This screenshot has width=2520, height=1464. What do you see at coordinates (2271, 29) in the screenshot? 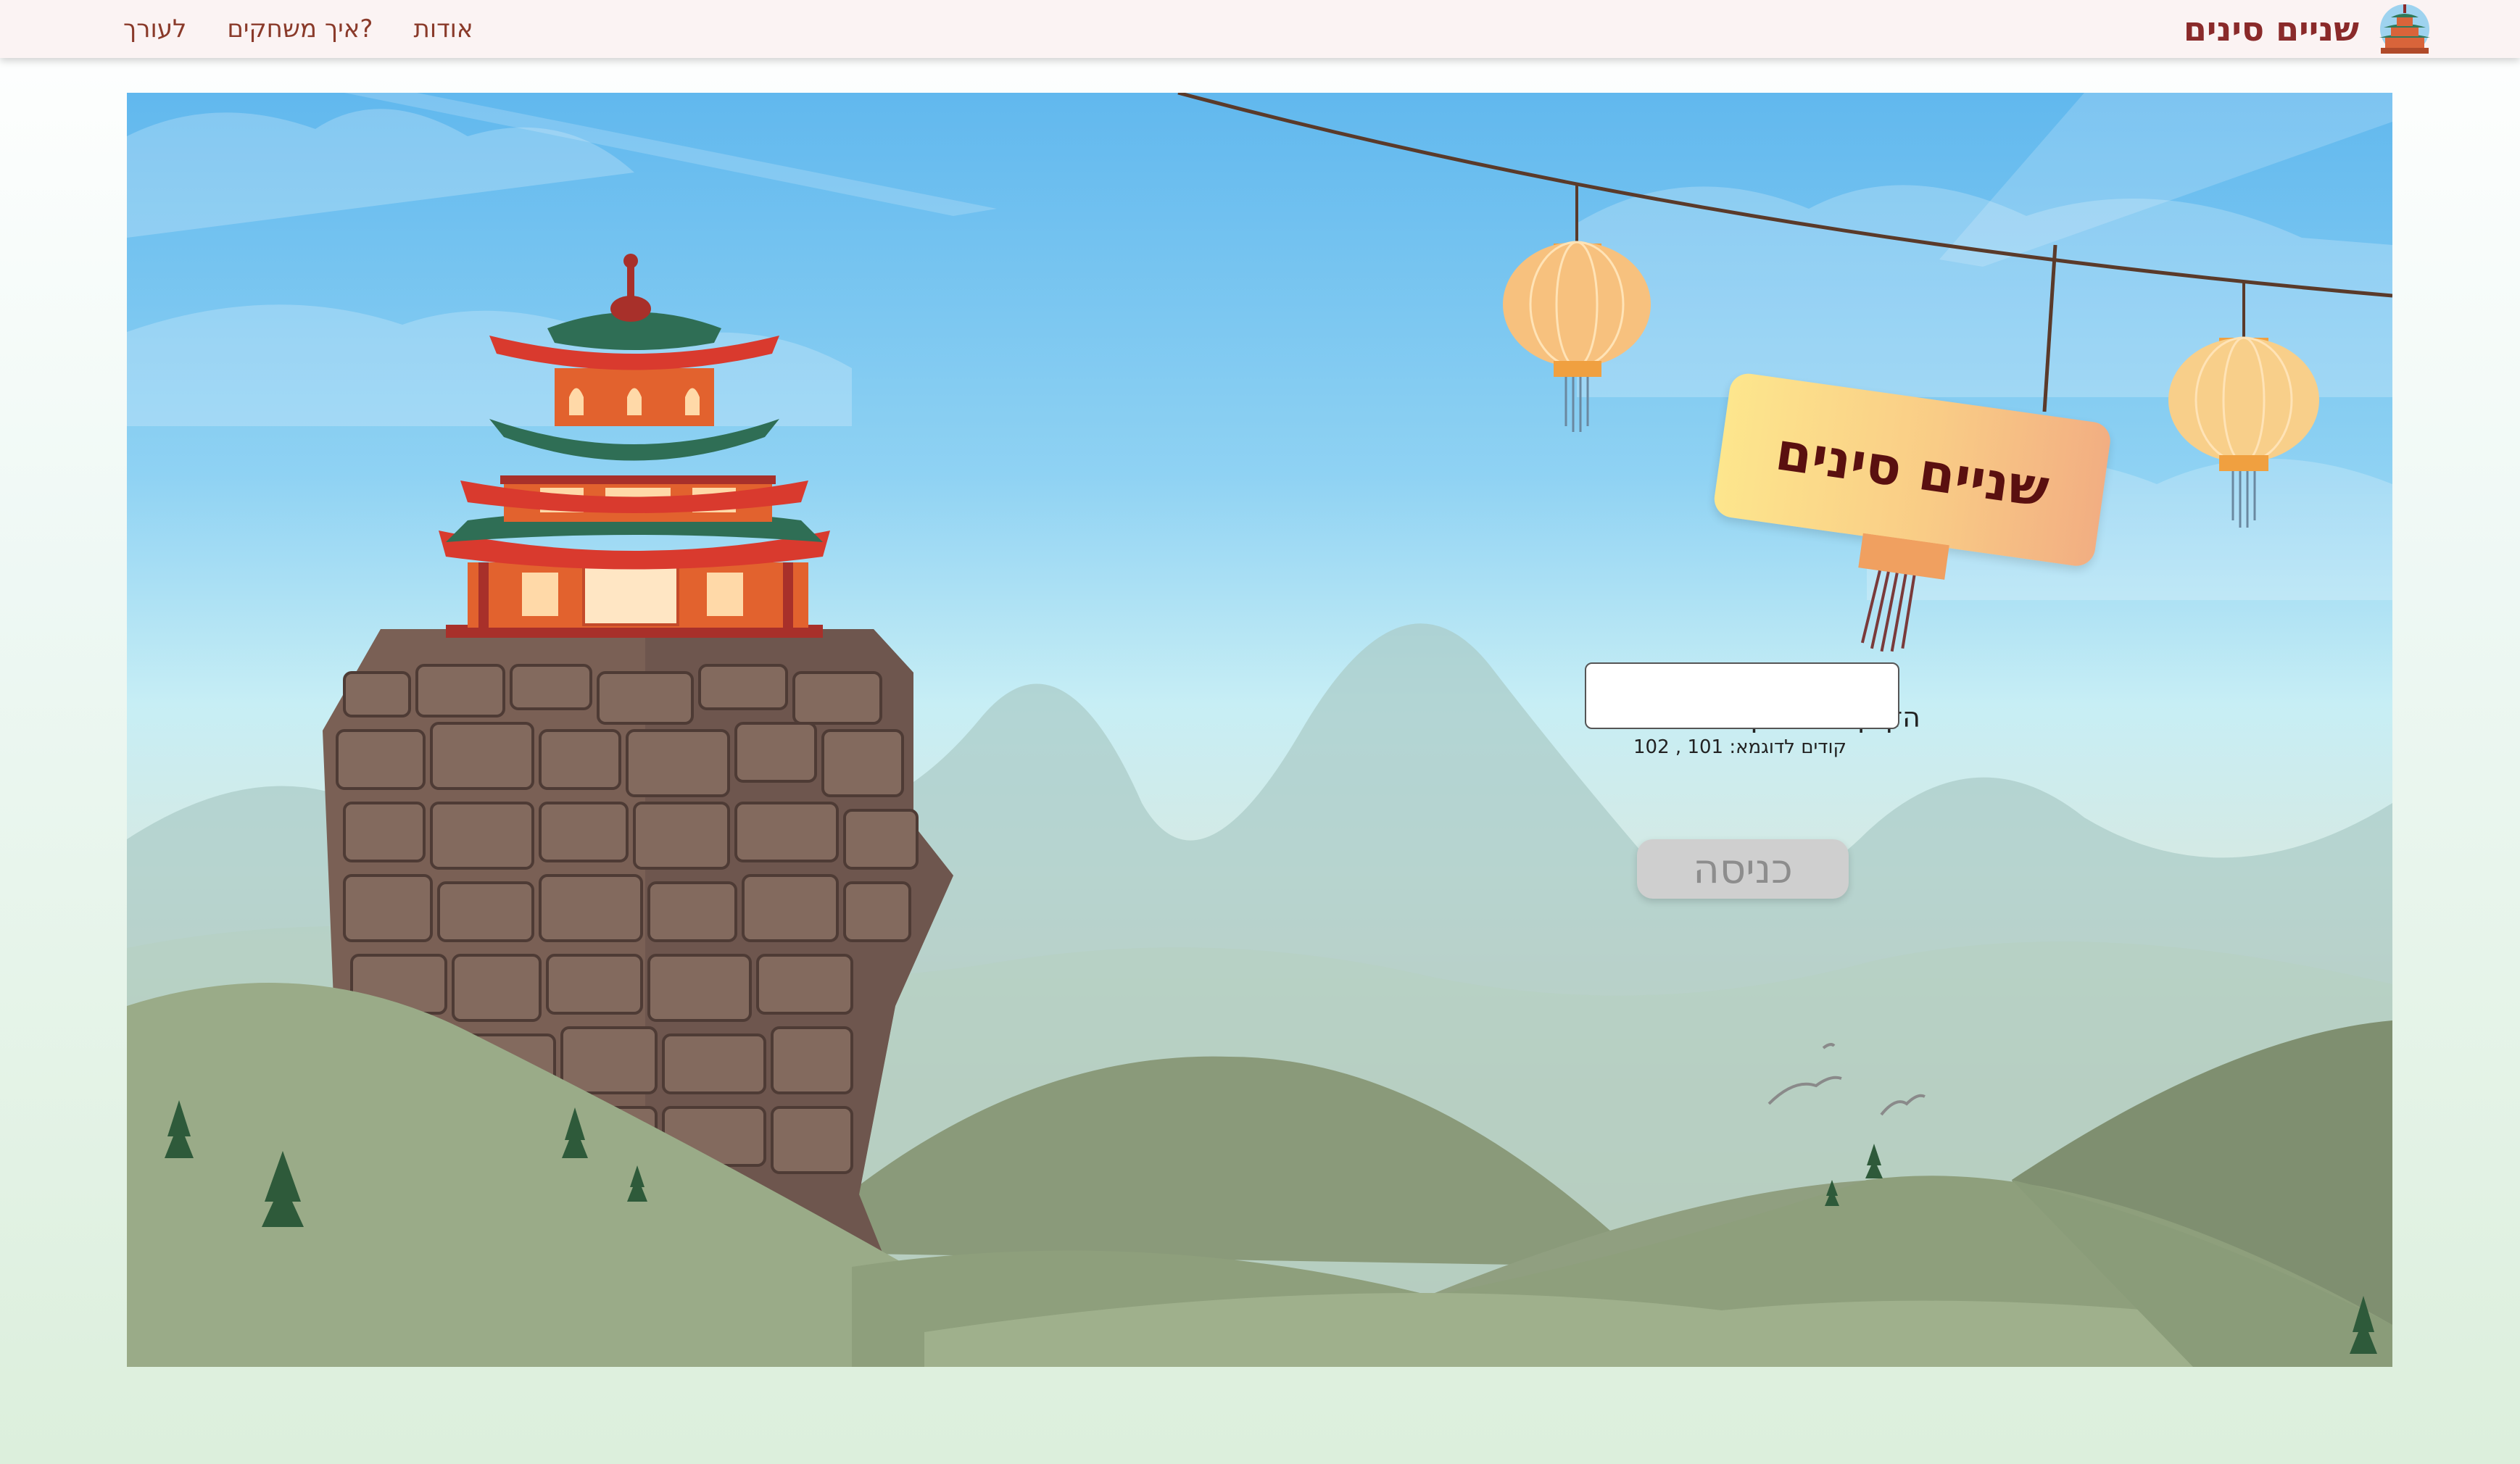
I see `brand-title: שניים סינים` at bounding box center [2271, 29].